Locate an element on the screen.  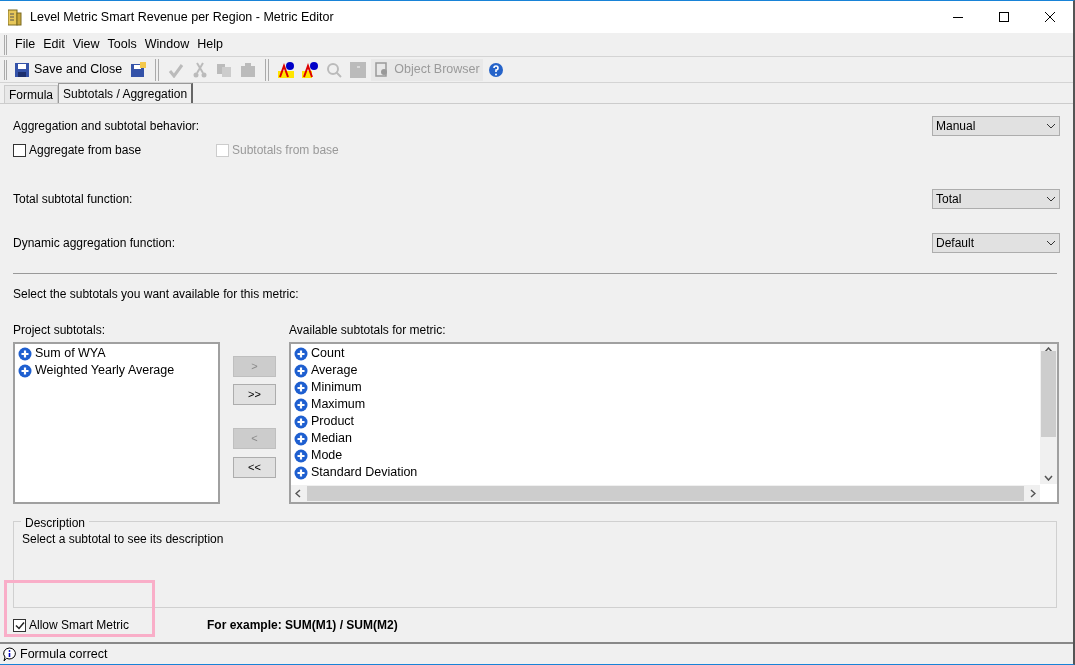
checkbox-label: Subtotals from base is located at coordinates (285, 150).